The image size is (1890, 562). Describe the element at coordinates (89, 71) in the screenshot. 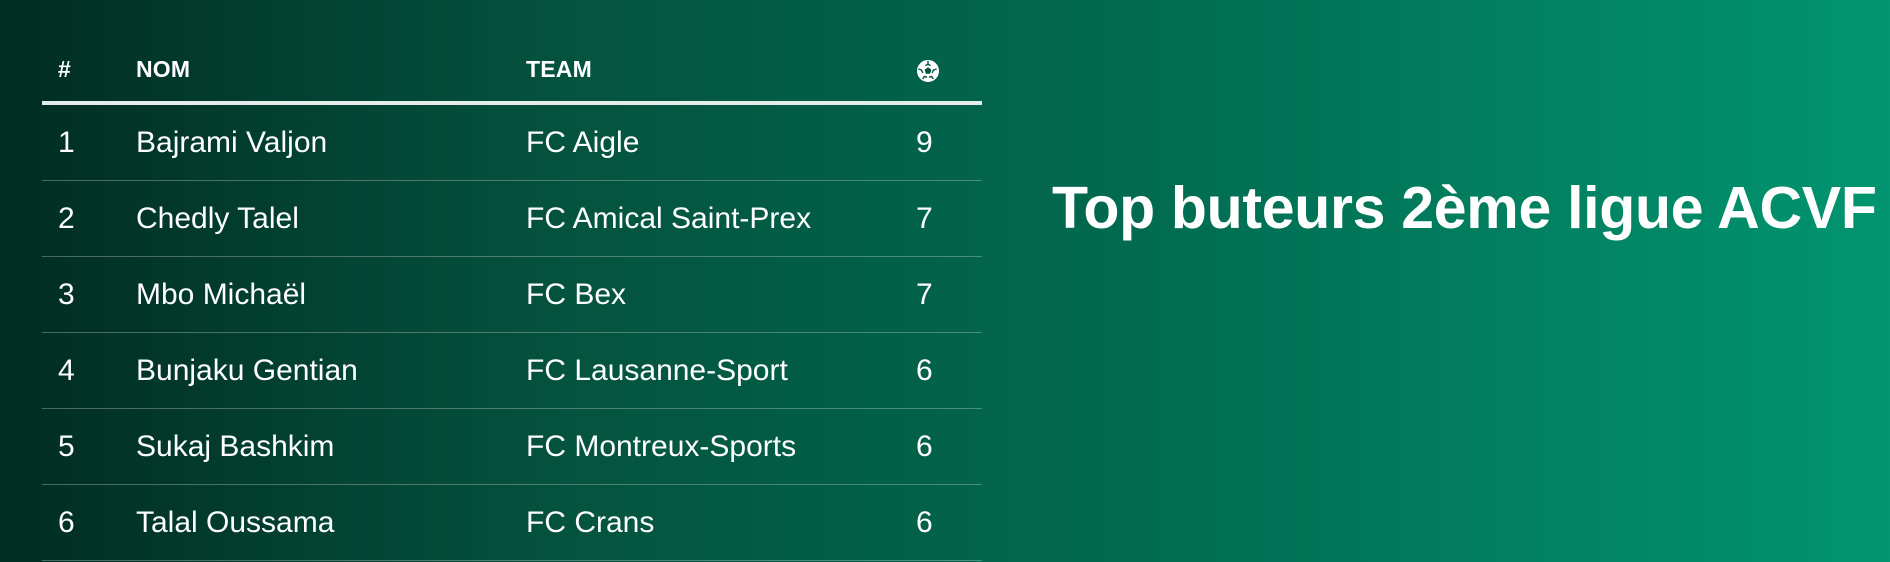

I see `header-rank: #` at that location.